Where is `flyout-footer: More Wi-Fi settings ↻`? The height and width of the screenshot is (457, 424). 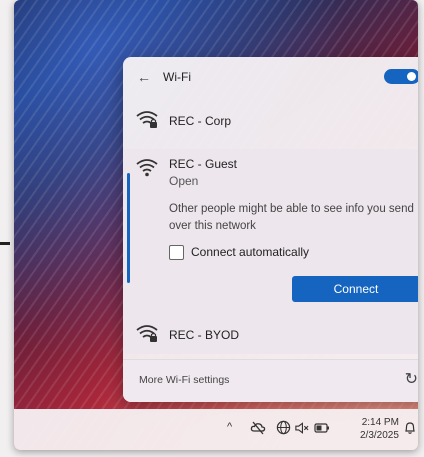 flyout-footer: More Wi-Fi settings ↻ is located at coordinates (270, 380).